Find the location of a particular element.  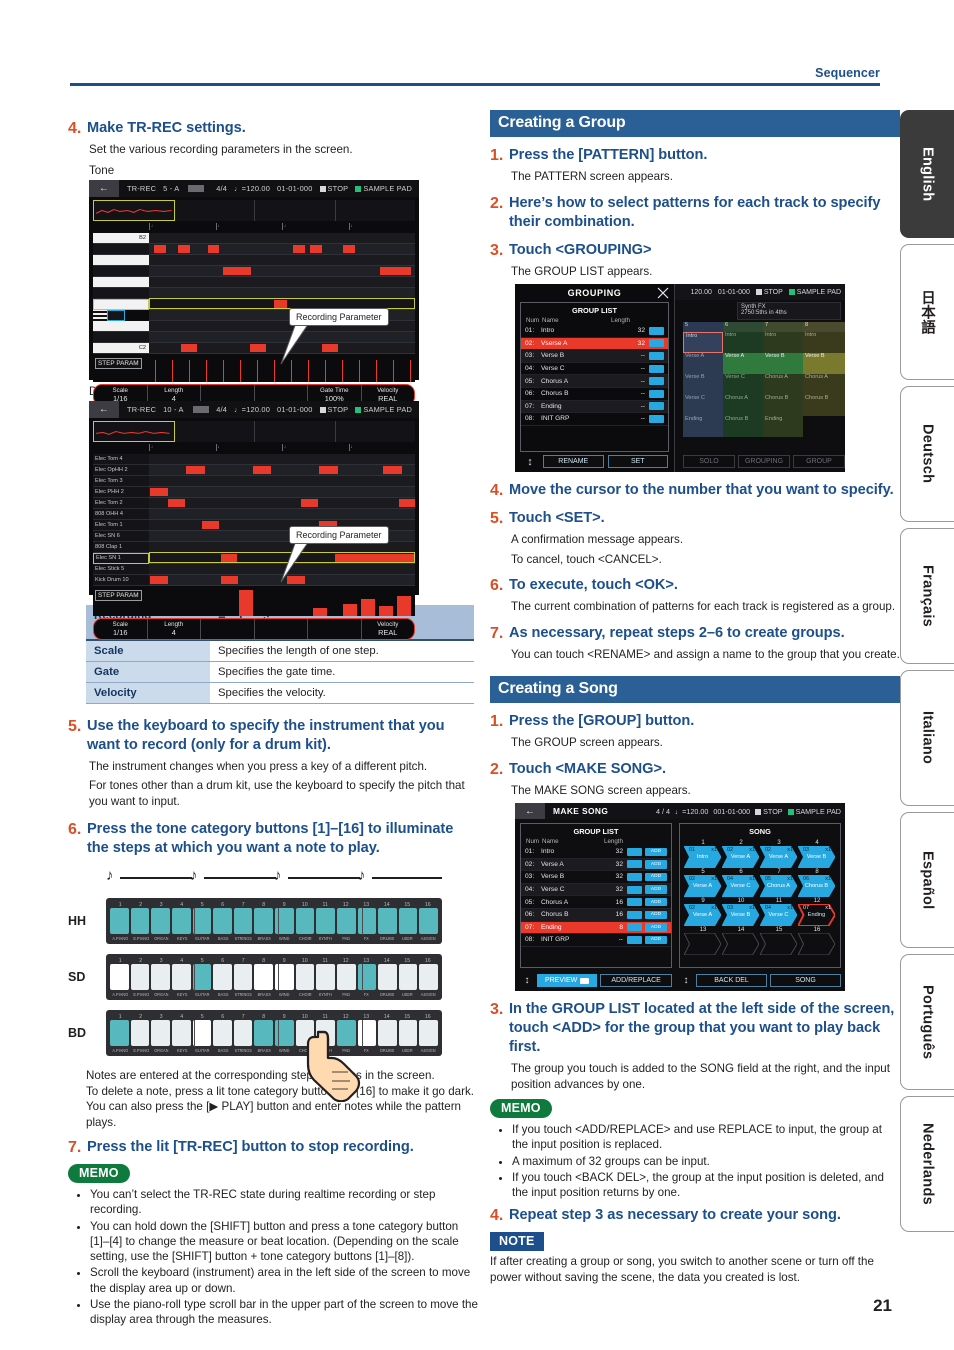

drum-recording-parameter-strip: Scale 1/16 Length 4 Velocity REAL is located at coordinates (254, 628).